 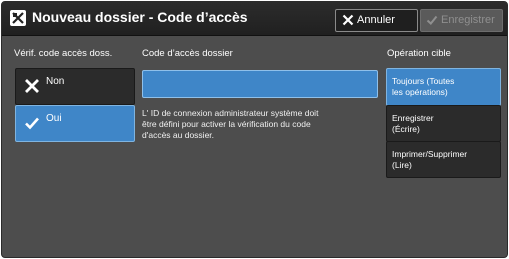 I want to click on save-button-label: Enregistrer, so click(x=468, y=20).